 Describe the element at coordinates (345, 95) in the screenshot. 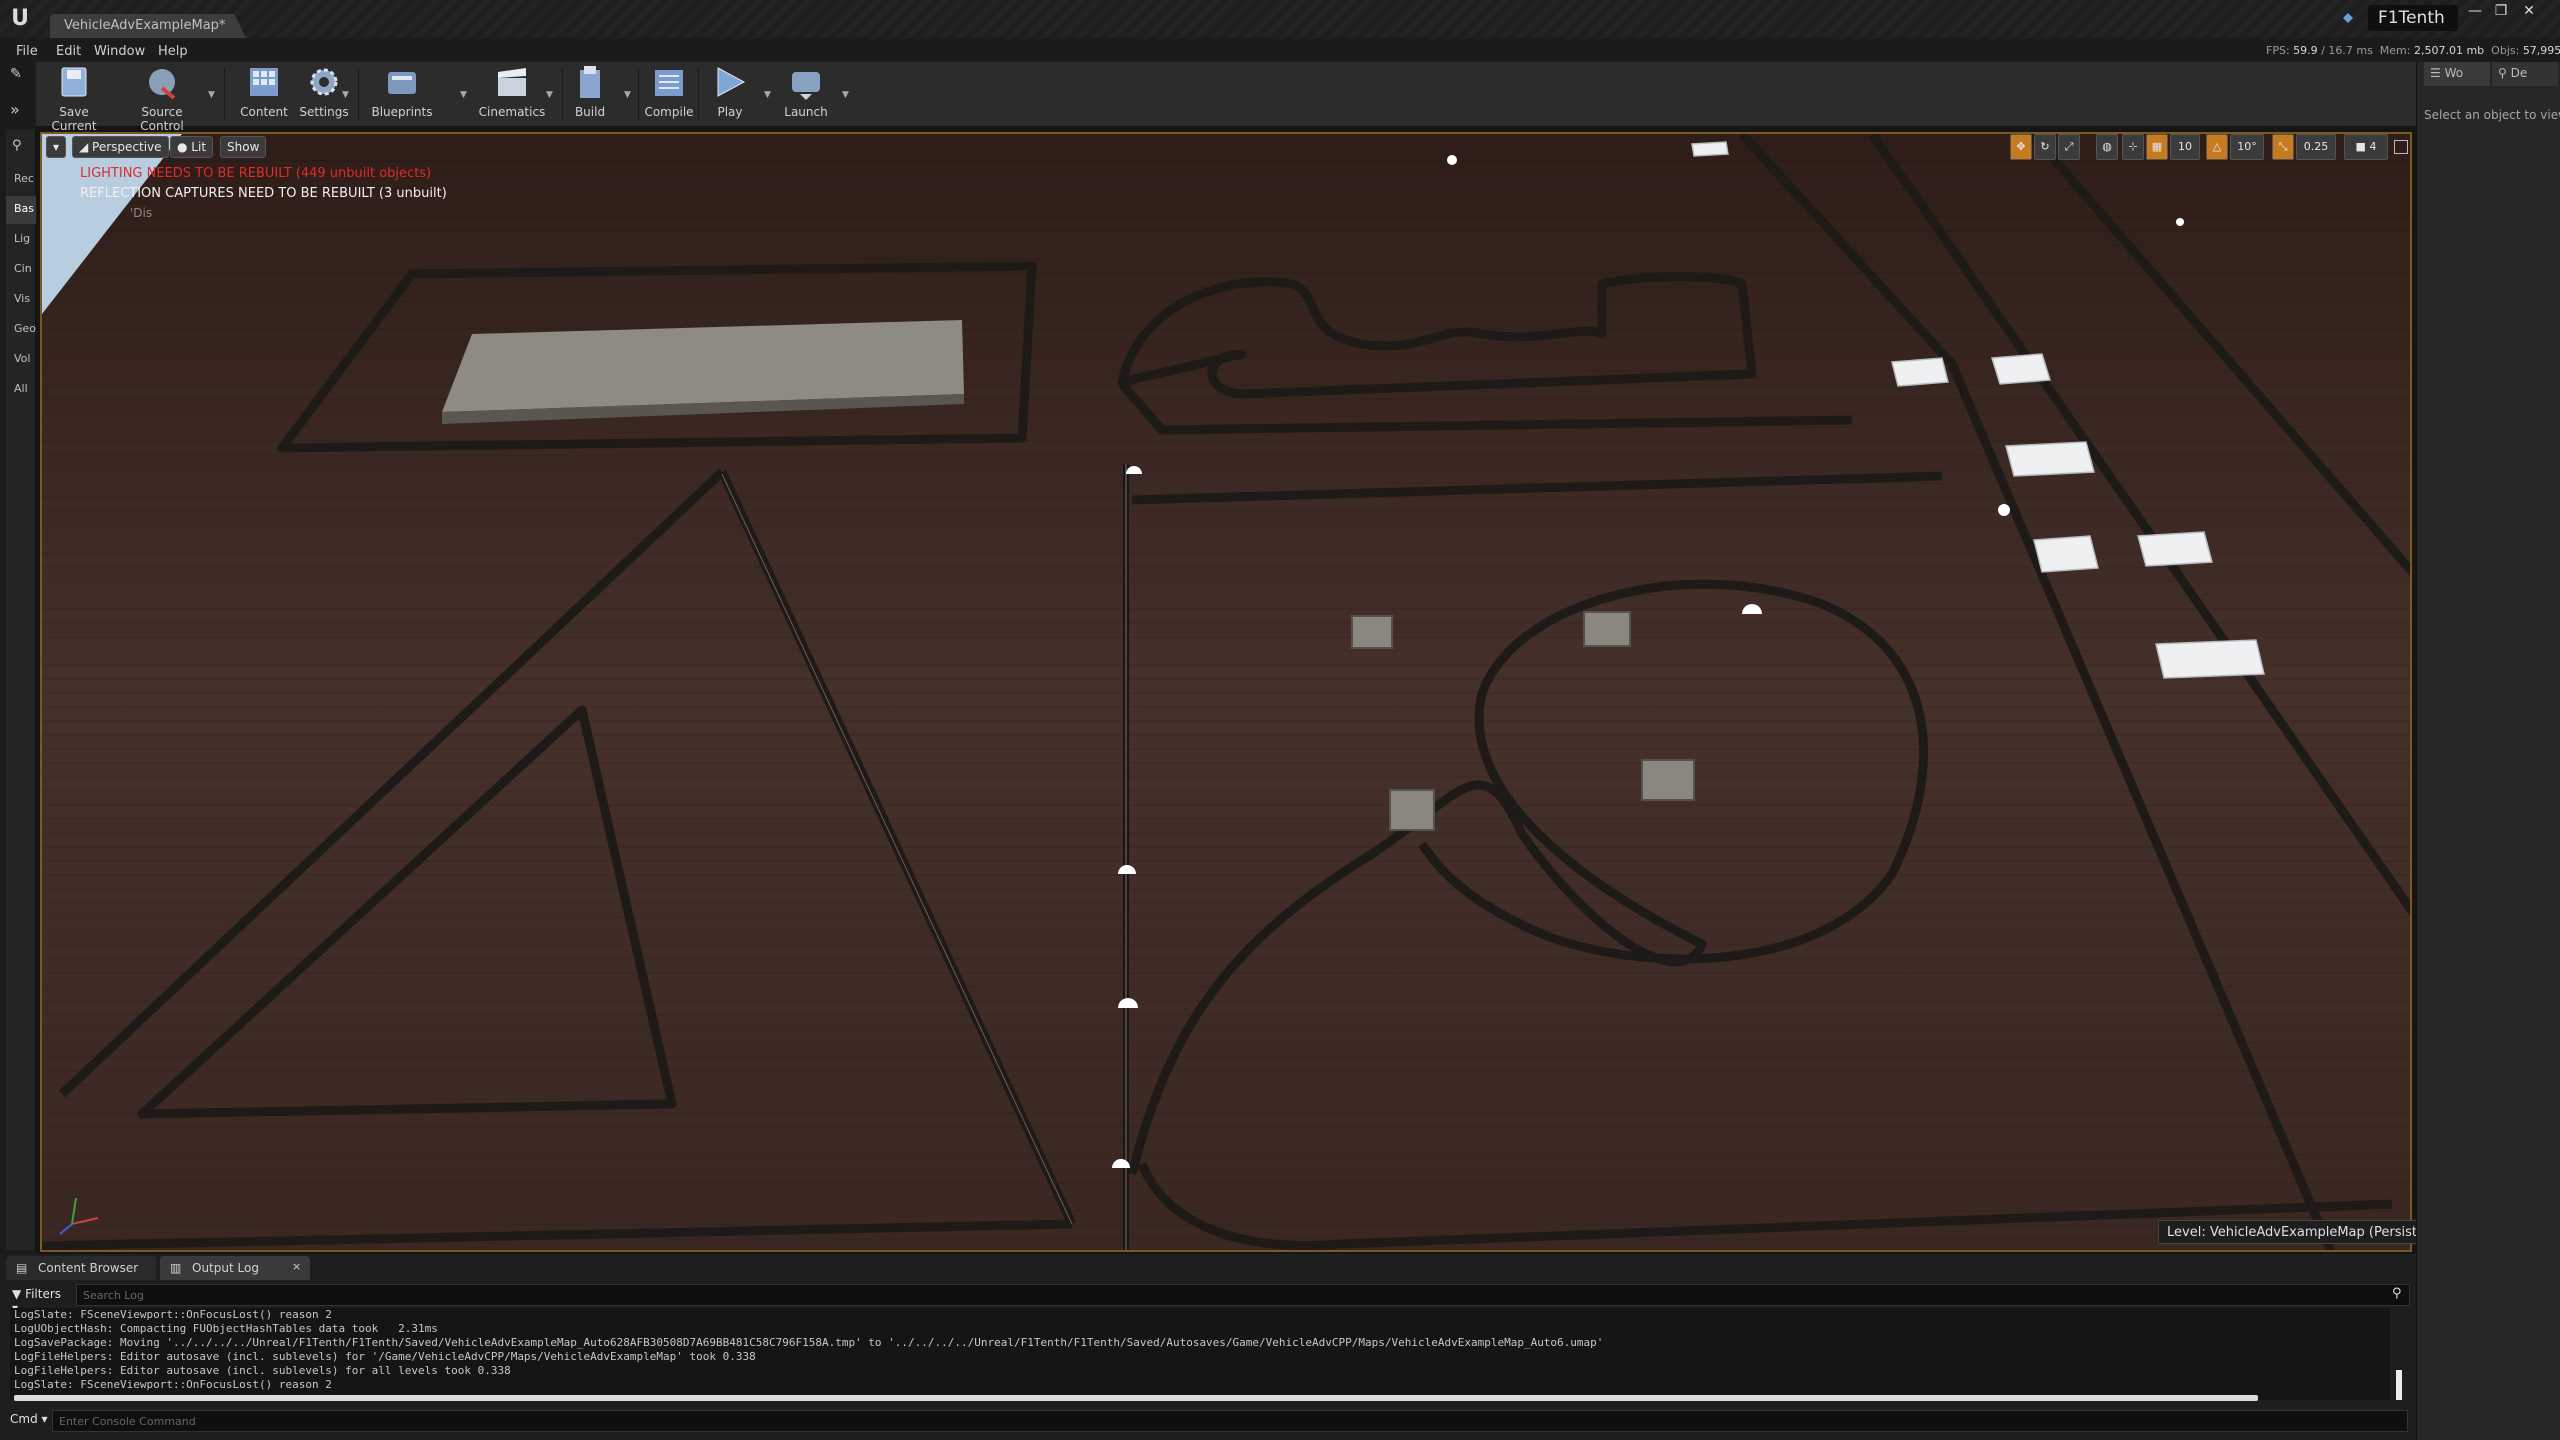

I see `settings-dropdown-icon: ▼` at that location.